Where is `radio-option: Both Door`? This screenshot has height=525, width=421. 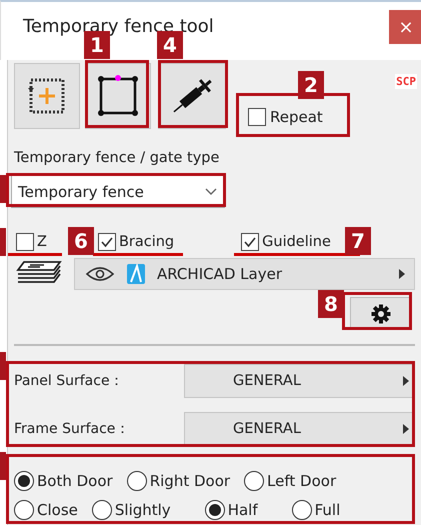 radio-option: Both Door is located at coordinates (63, 481).